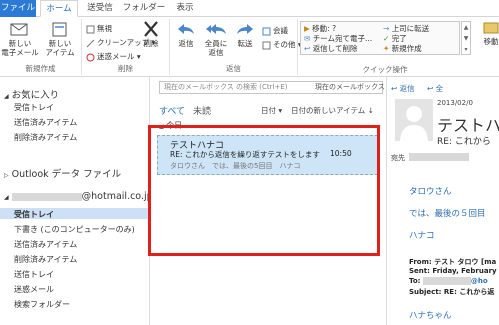 The width and height of the screenshot is (499, 325). What do you see at coordinates (307, 48) in the screenshot?
I see `reply-delete-icon: ↩` at bounding box center [307, 48].